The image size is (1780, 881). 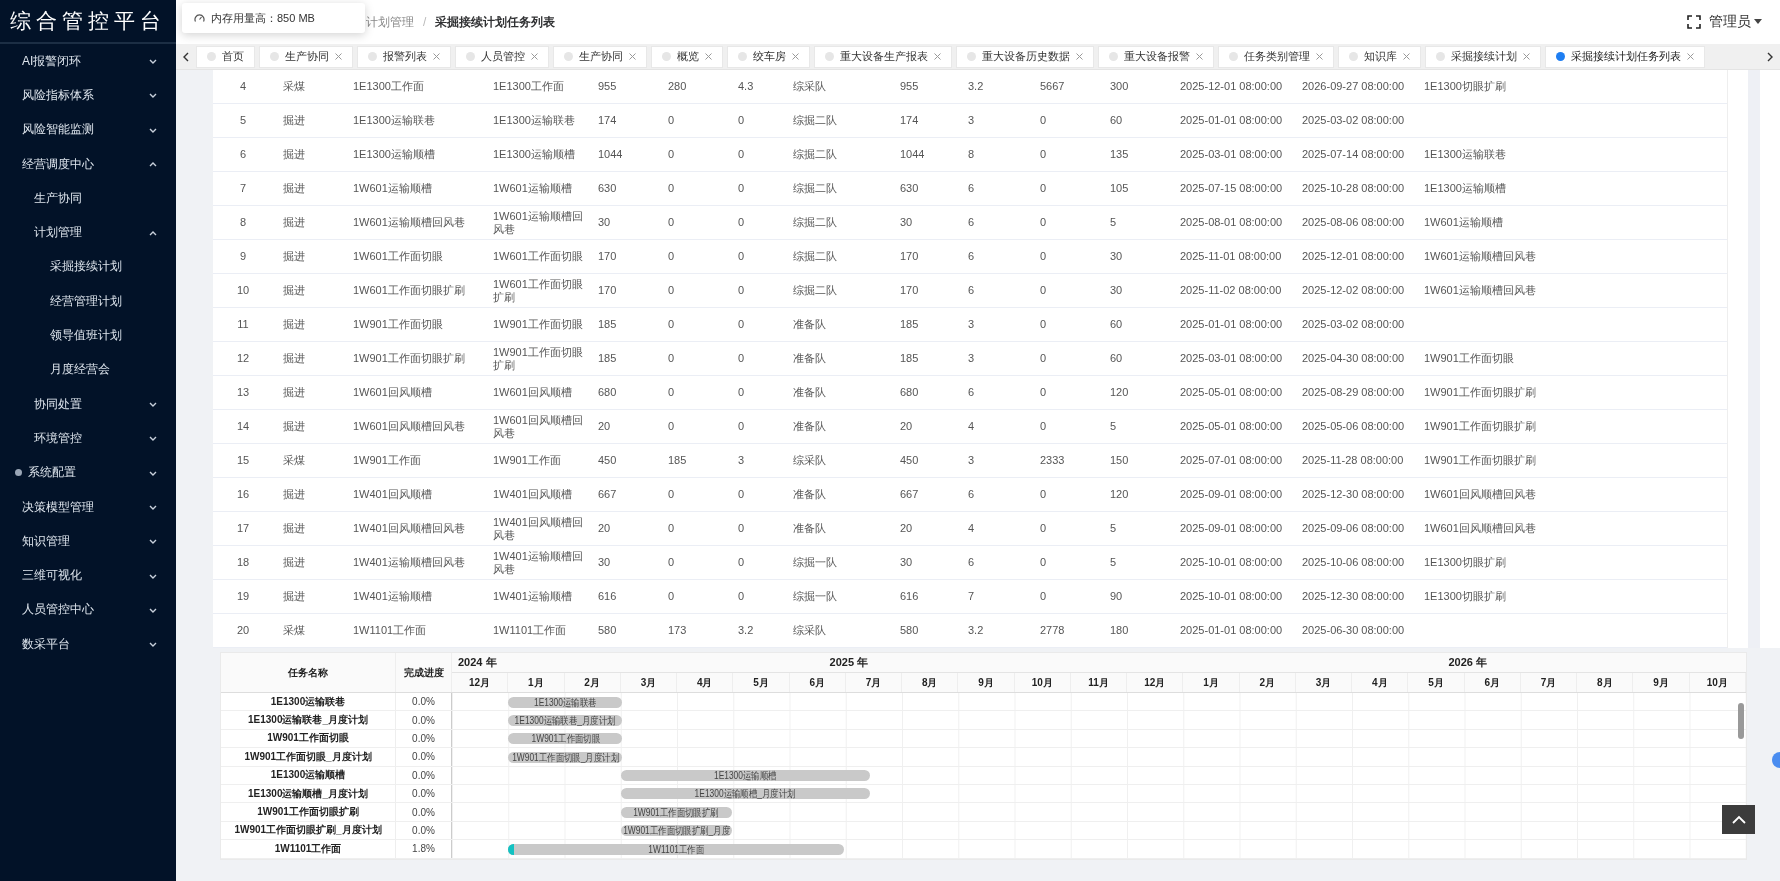 I want to click on gantt-bar: 1W1101工作面, so click(x=676, y=849).